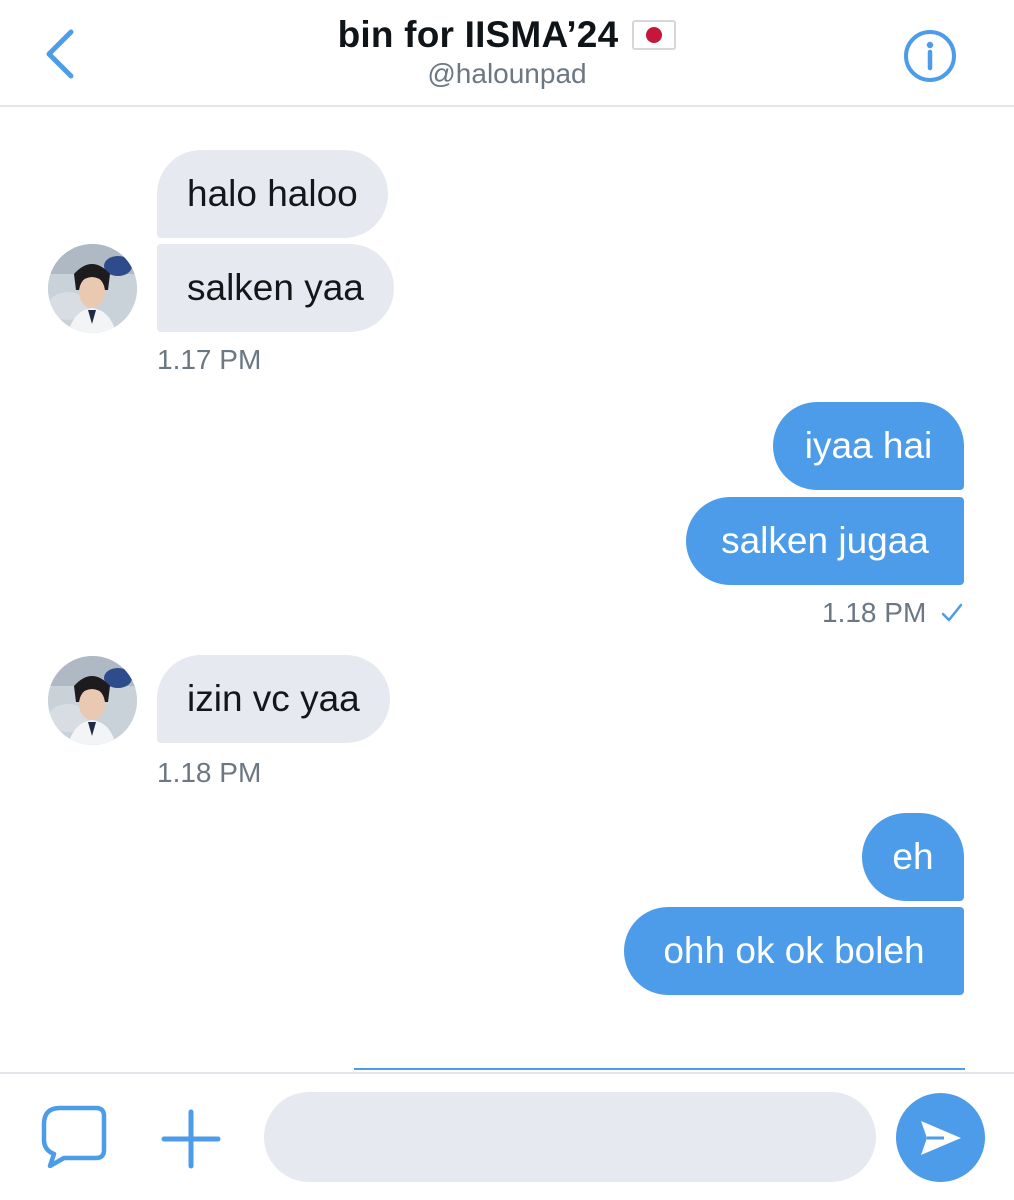  I want to click on incoming-message-bubble: salken yaa, so click(275, 288).